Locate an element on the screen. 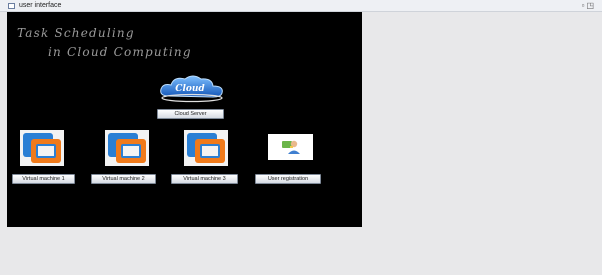 The height and width of the screenshot is (275, 602). virtual-machine-2-button: Virtual machine 2 is located at coordinates (123, 179).